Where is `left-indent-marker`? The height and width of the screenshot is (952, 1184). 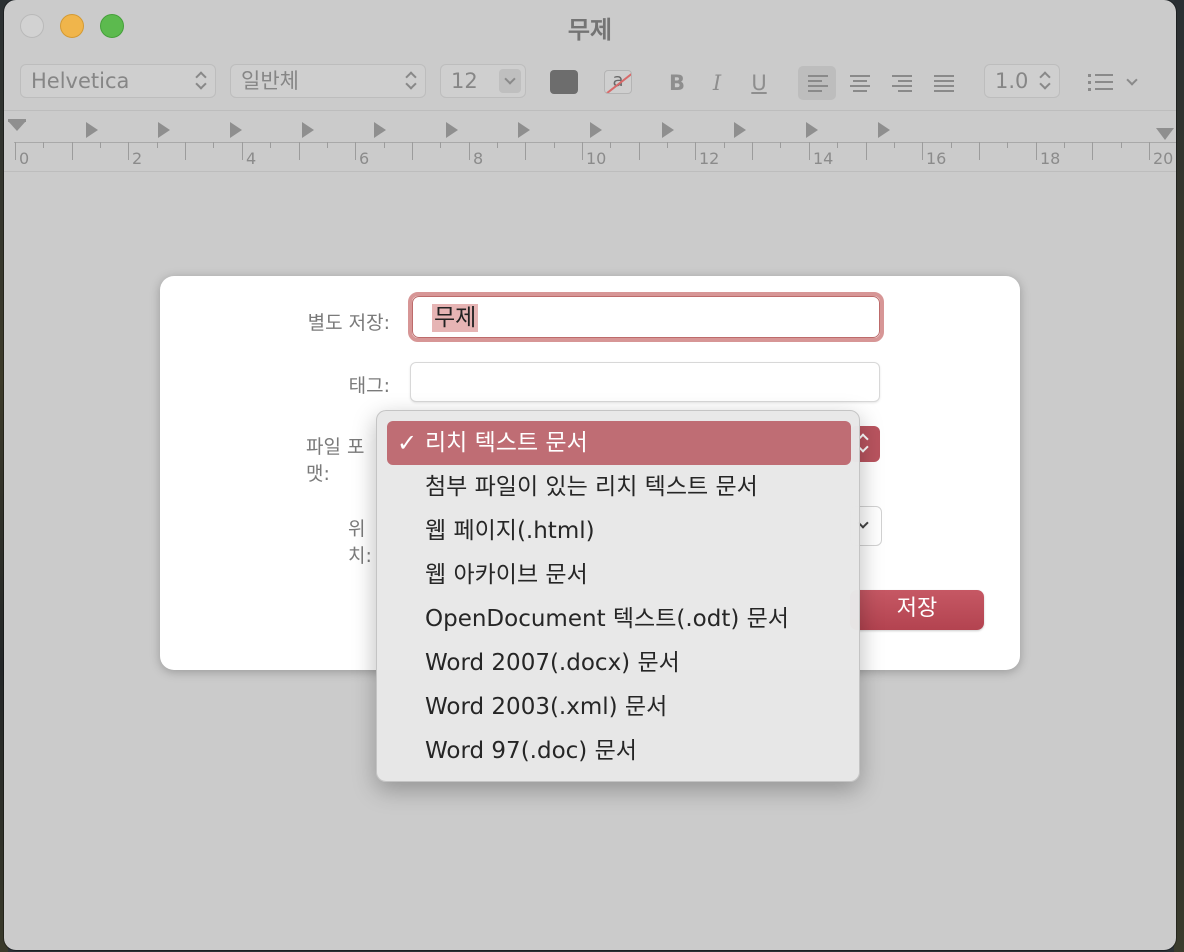
left-indent-marker is located at coordinates (17, 126).